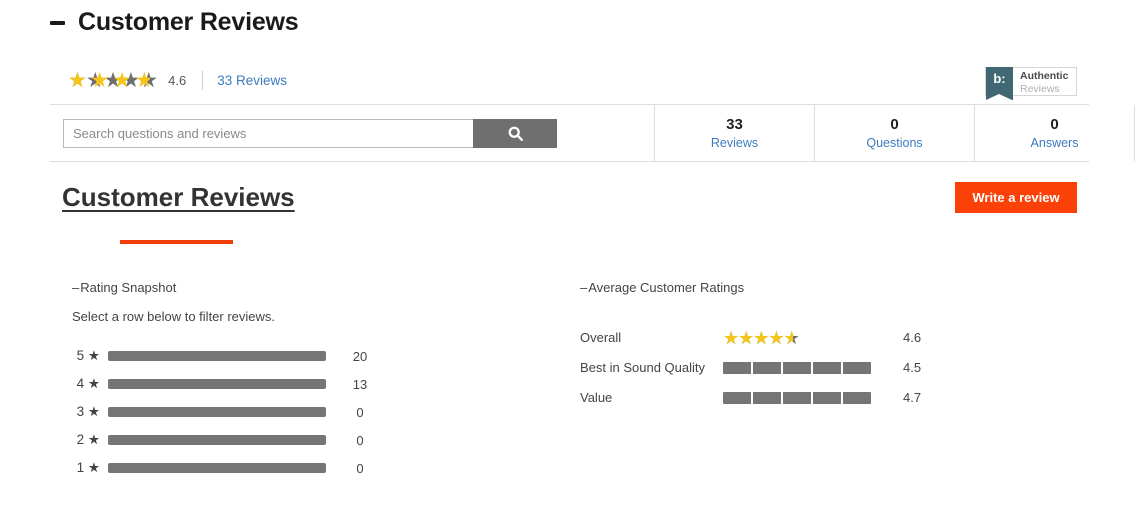 The height and width of the screenshot is (514, 1139). What do you see at coordinates (178, 197) in the screenshot?
I see `customer-reviews-heading: Customer Reviews` at bounding box center [178, 197].